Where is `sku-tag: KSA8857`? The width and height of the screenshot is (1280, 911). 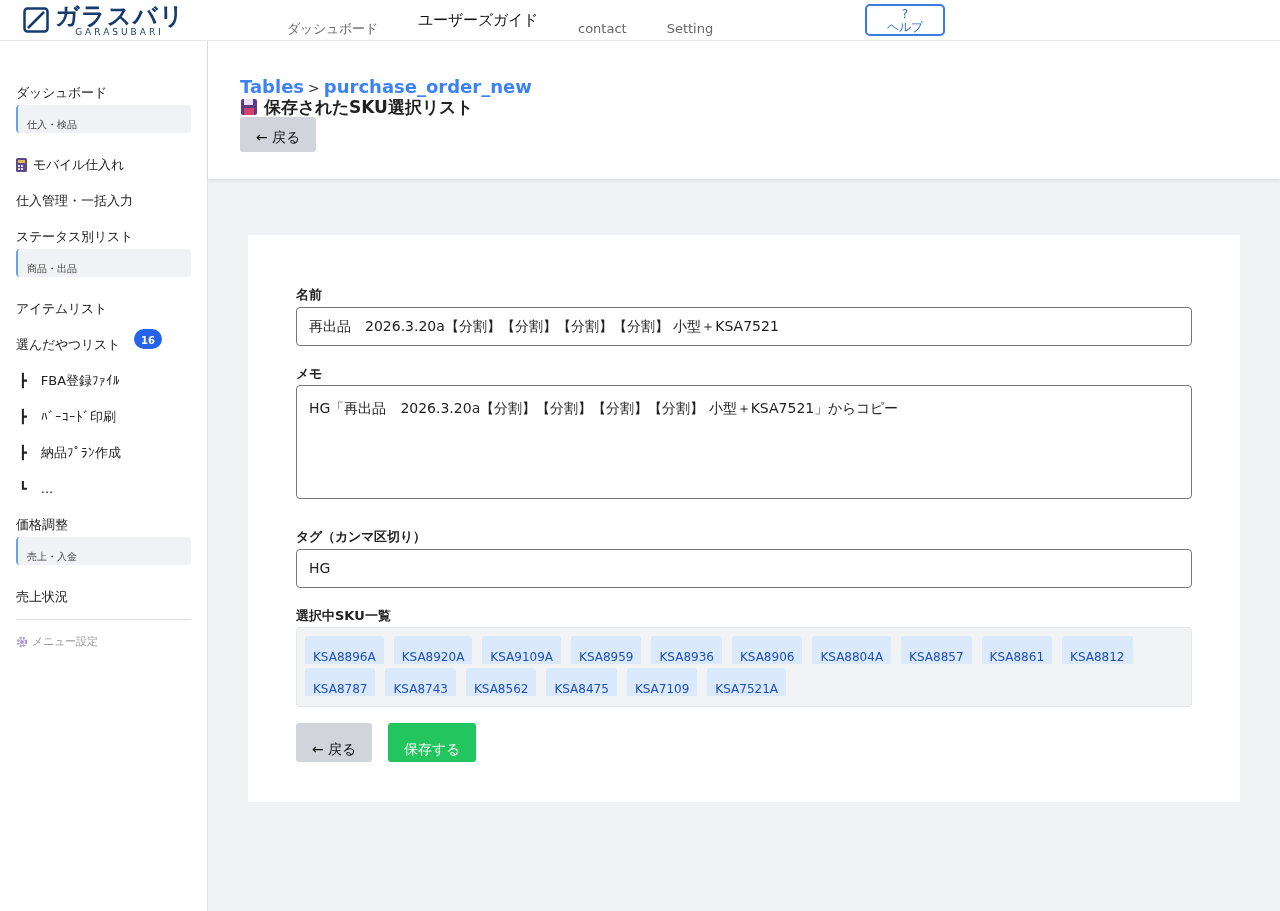
sku-tag: KSA8857 is located at coordinates (936, 650).